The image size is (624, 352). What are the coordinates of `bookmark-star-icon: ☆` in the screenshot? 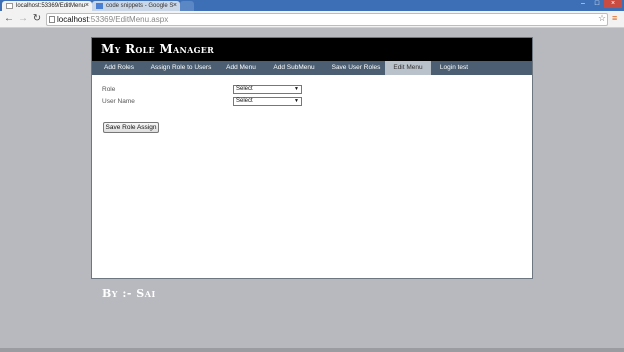 It's located at (602, 18).